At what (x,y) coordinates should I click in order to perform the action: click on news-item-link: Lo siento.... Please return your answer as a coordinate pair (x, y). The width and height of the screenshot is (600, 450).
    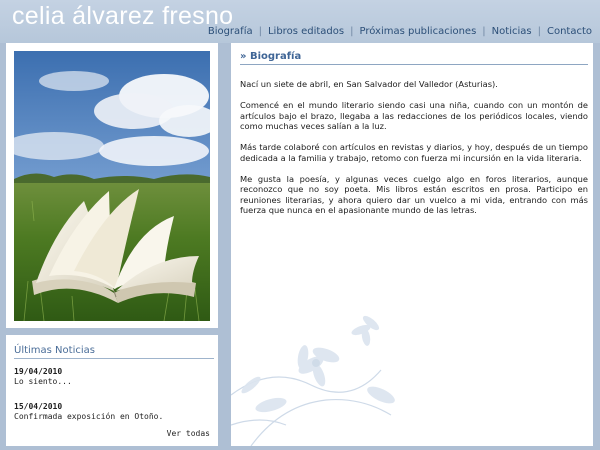
    Looking at the image, I should click on (43, 381).